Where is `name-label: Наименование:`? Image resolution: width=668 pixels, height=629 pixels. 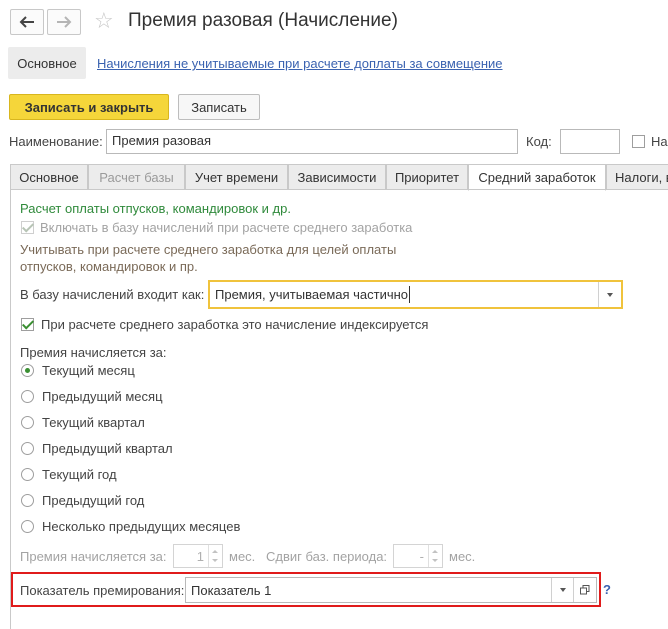 name-label: Наименование: is located at coordinates (56, 141).